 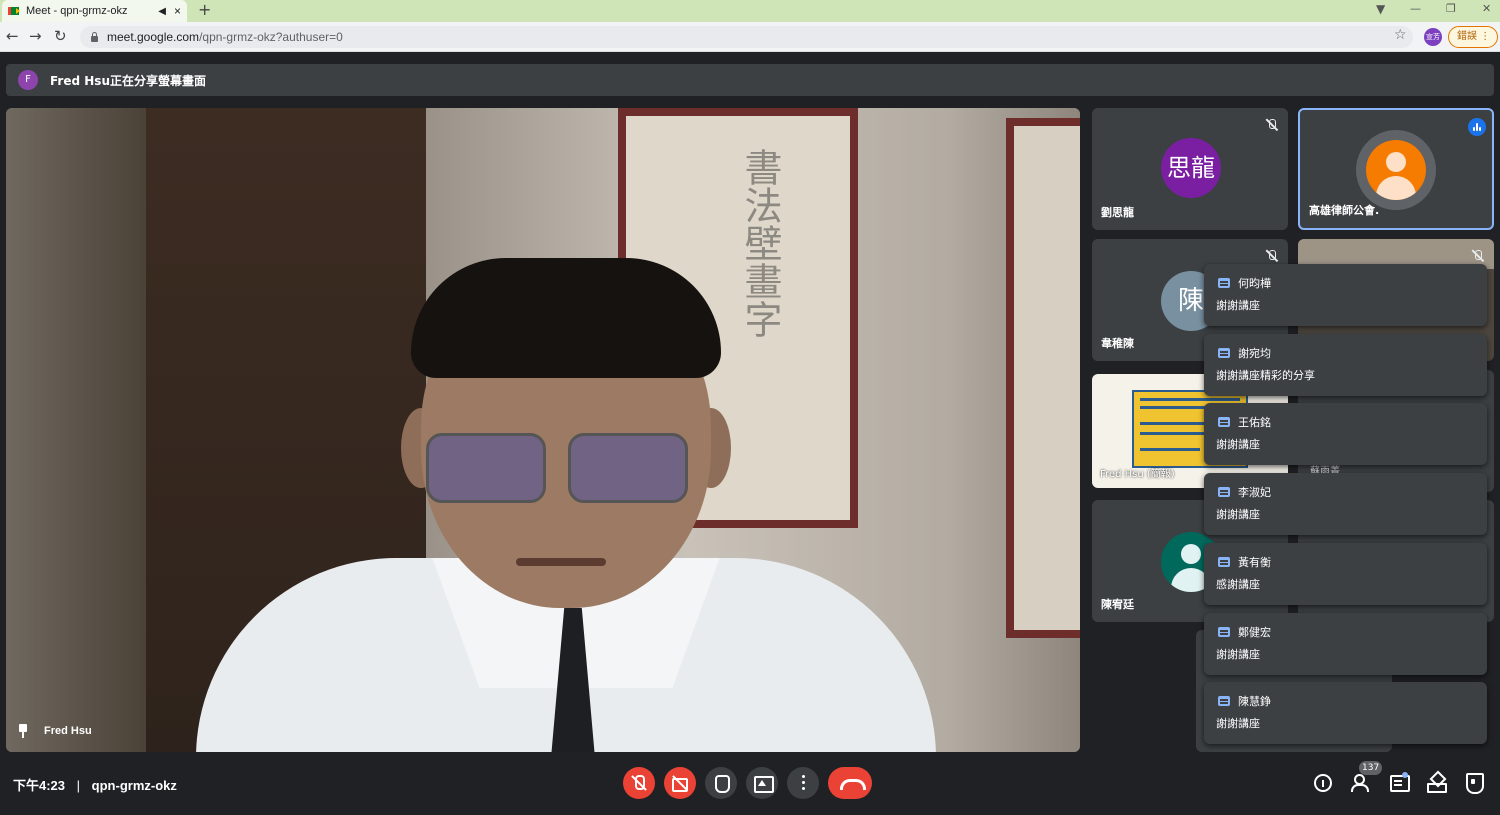 What do you see at coordinates (1254, 422) in the screenshot?
I see `chat-sender: 王佑銘` at bounding box center [1254, 422].